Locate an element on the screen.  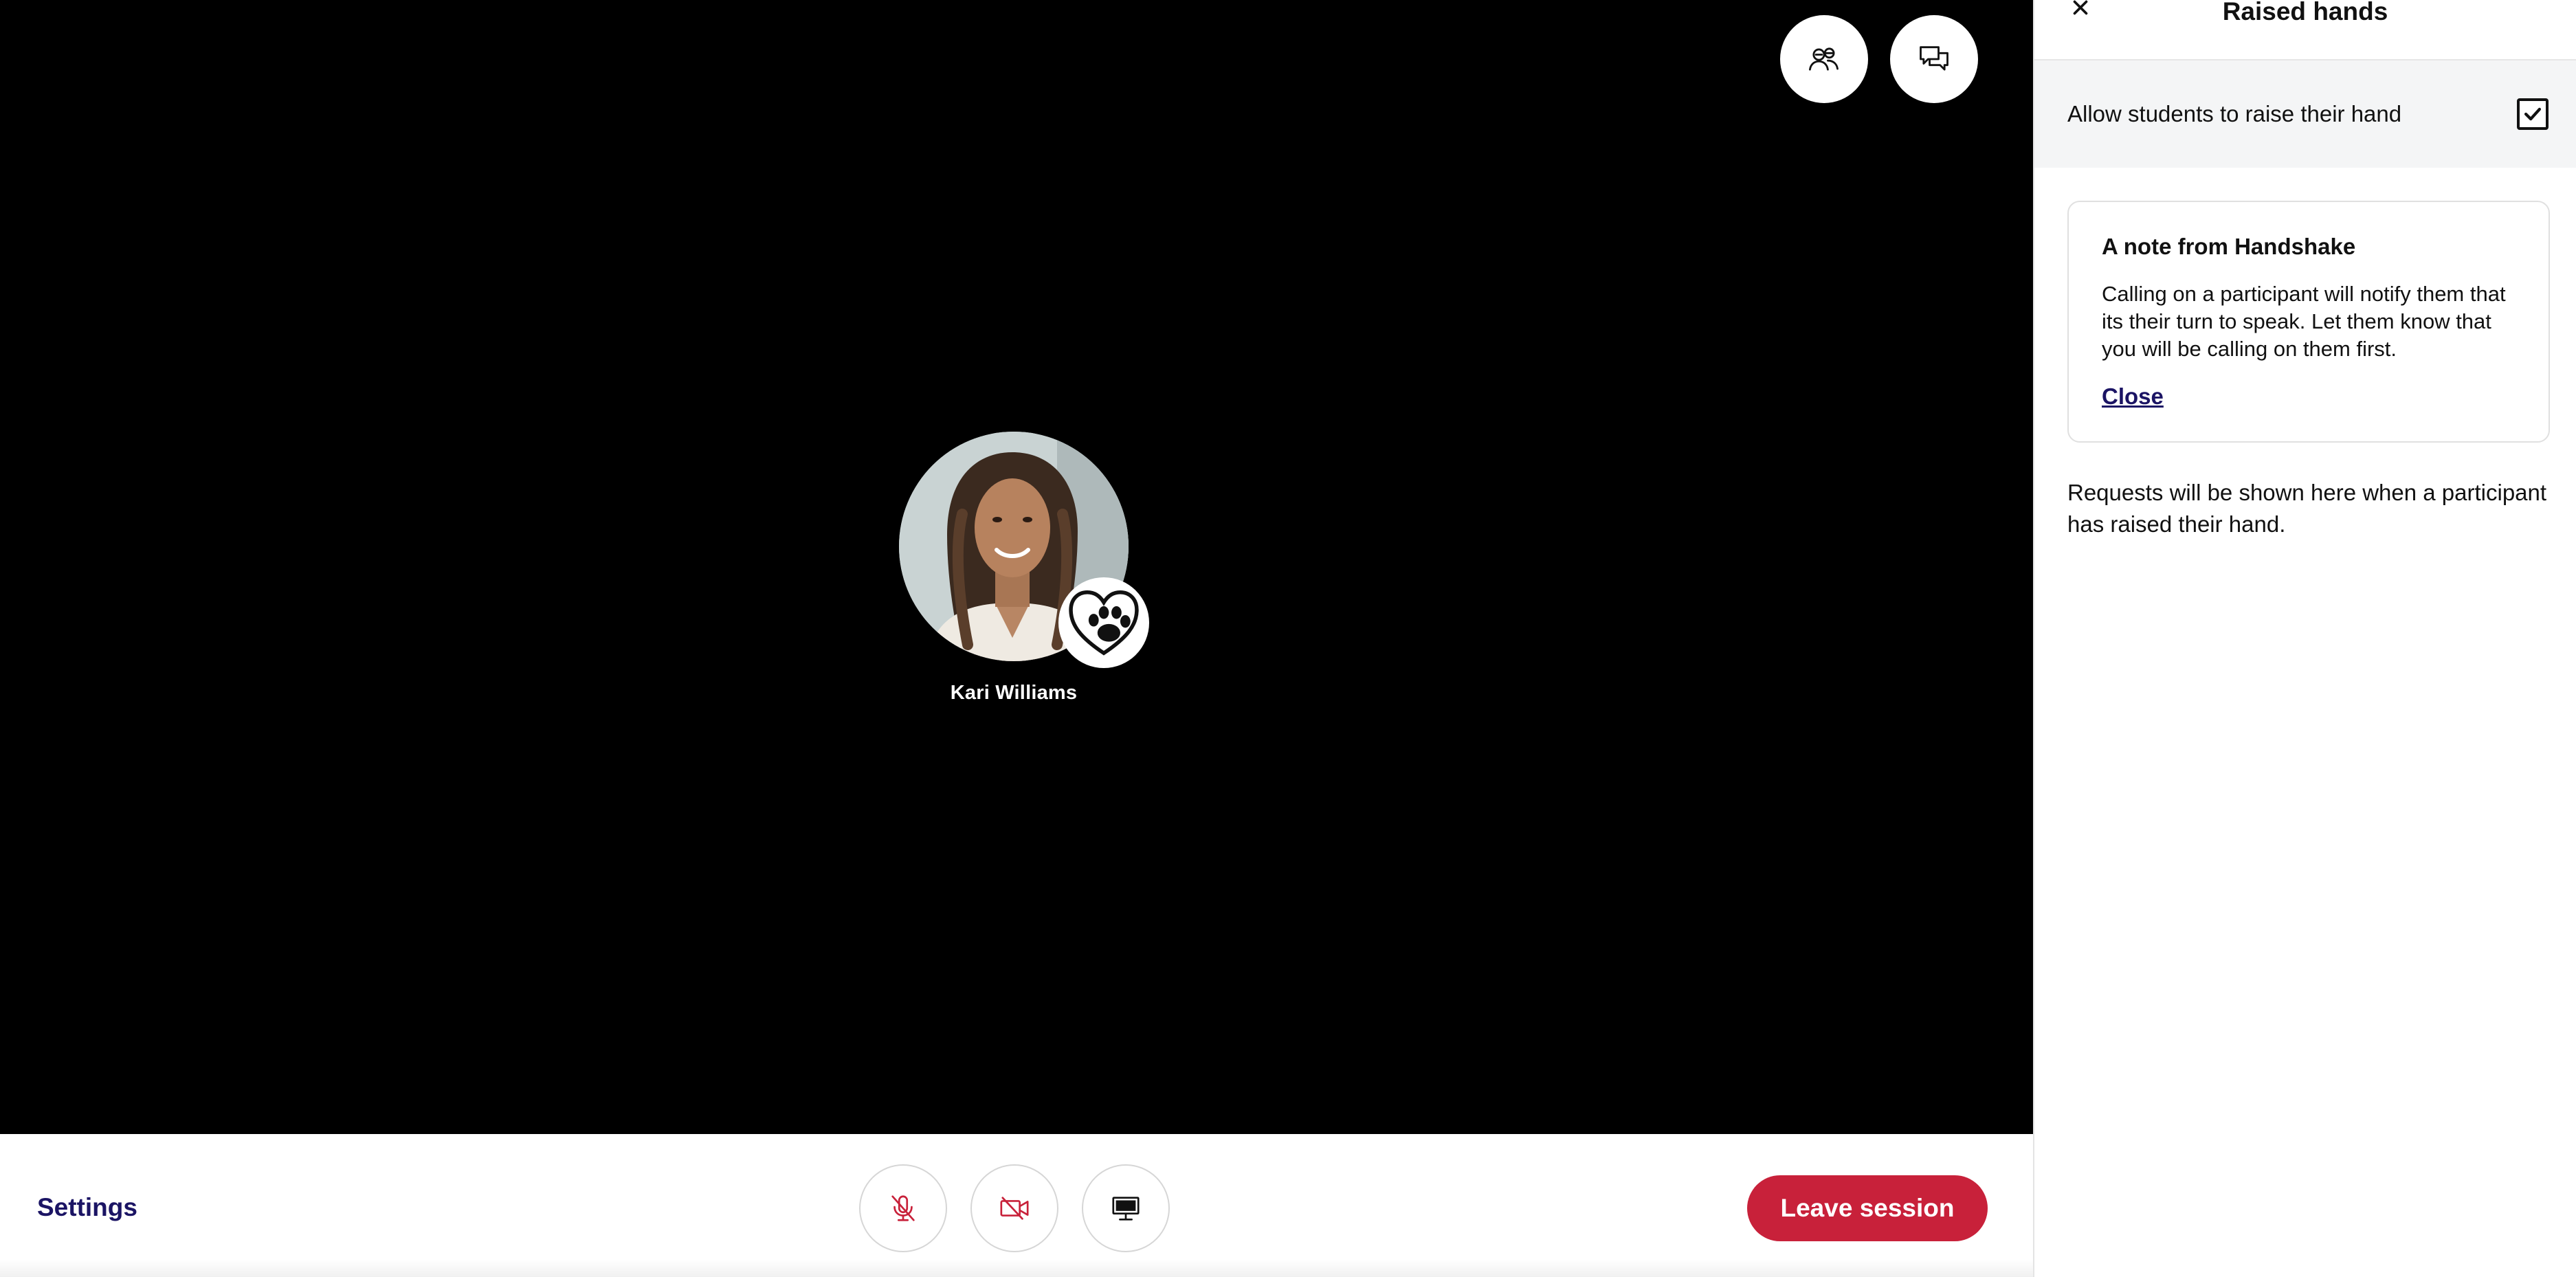
avatar-wrap is located at coordinates (1024, 550).